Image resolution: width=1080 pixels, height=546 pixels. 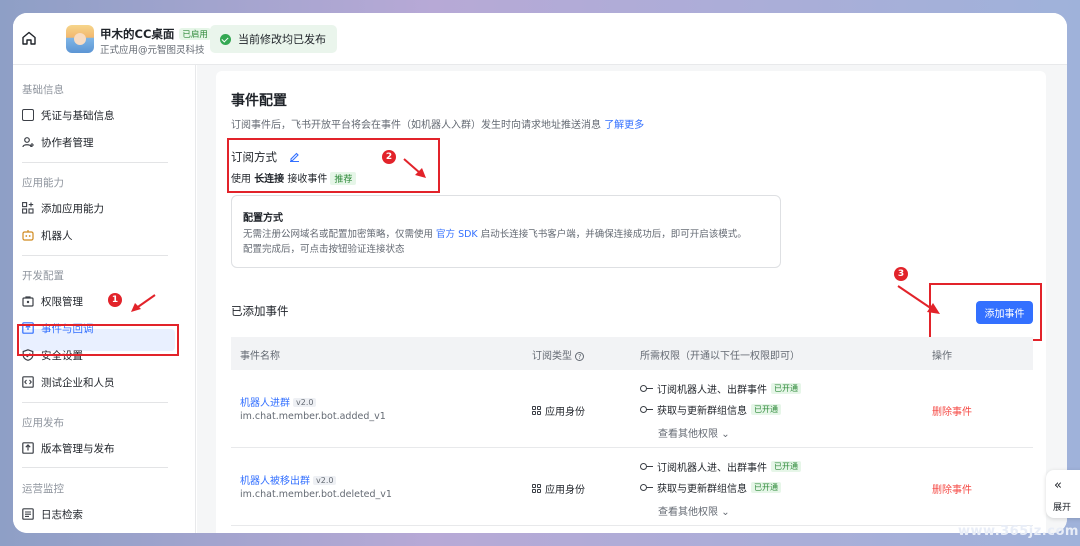 What do you see at coordinates (98, 340) in the screenshot?
I see `annotation-box-events` at bounding box center [98, 340].